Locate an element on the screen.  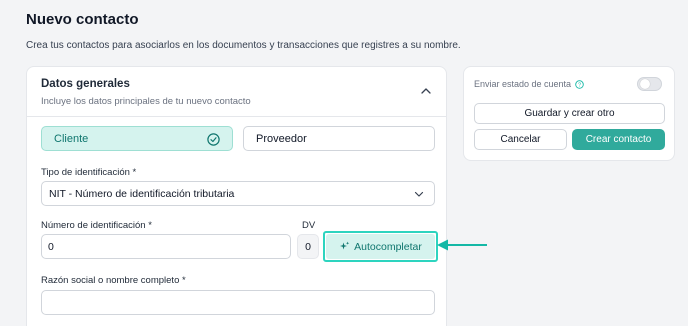
sparkle-icon is located at coordinates (345, 245).